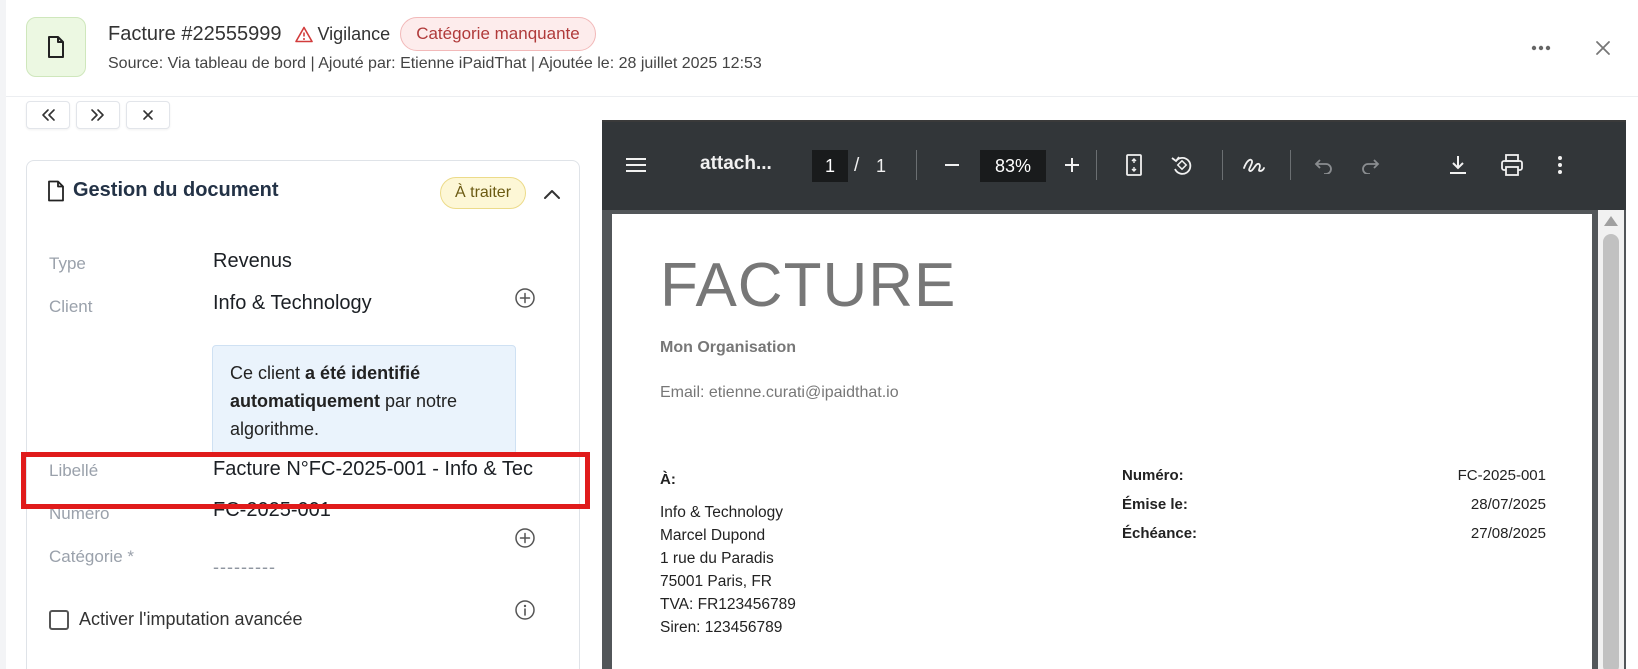  Describe the element at coordinates (1611, 451) in the screenshot. I see `scroll-thumb` at that location.